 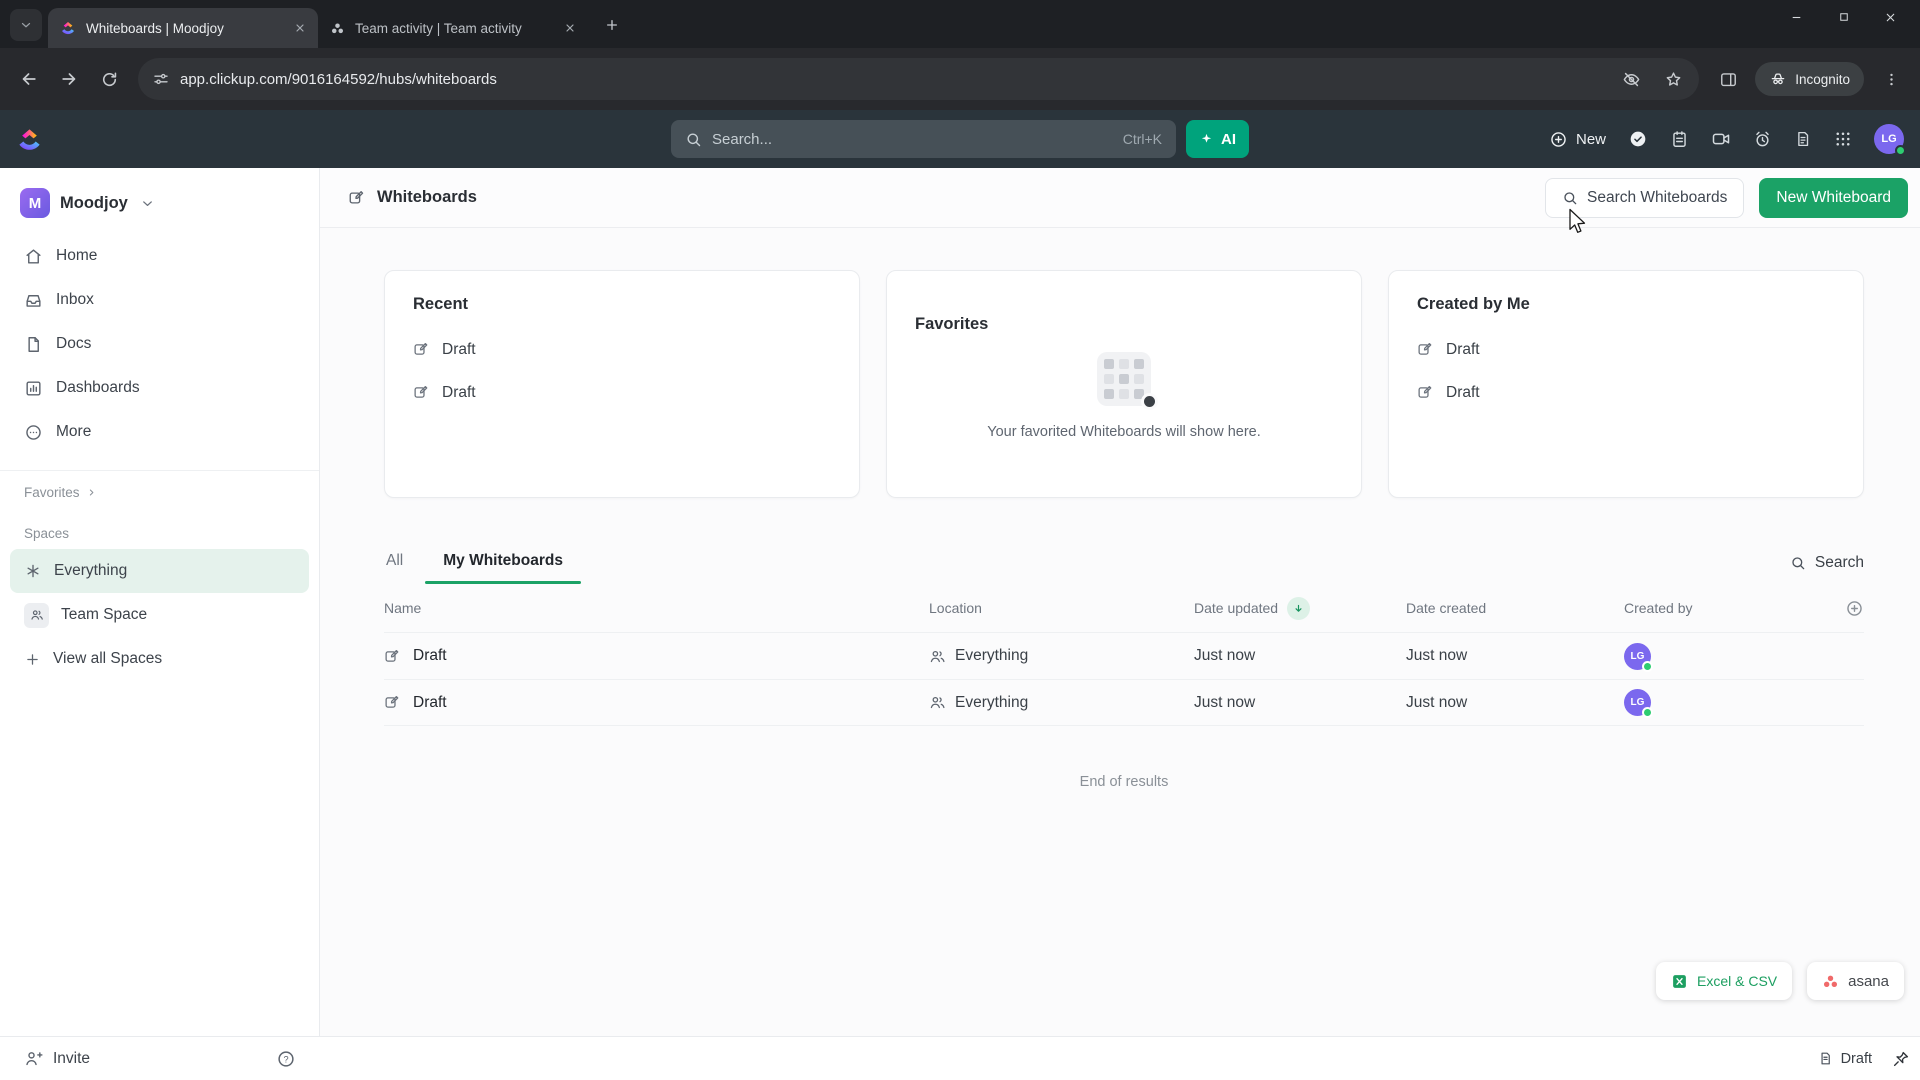 I want to click on card-title: Created by Me, so click(x=1473, y=304).